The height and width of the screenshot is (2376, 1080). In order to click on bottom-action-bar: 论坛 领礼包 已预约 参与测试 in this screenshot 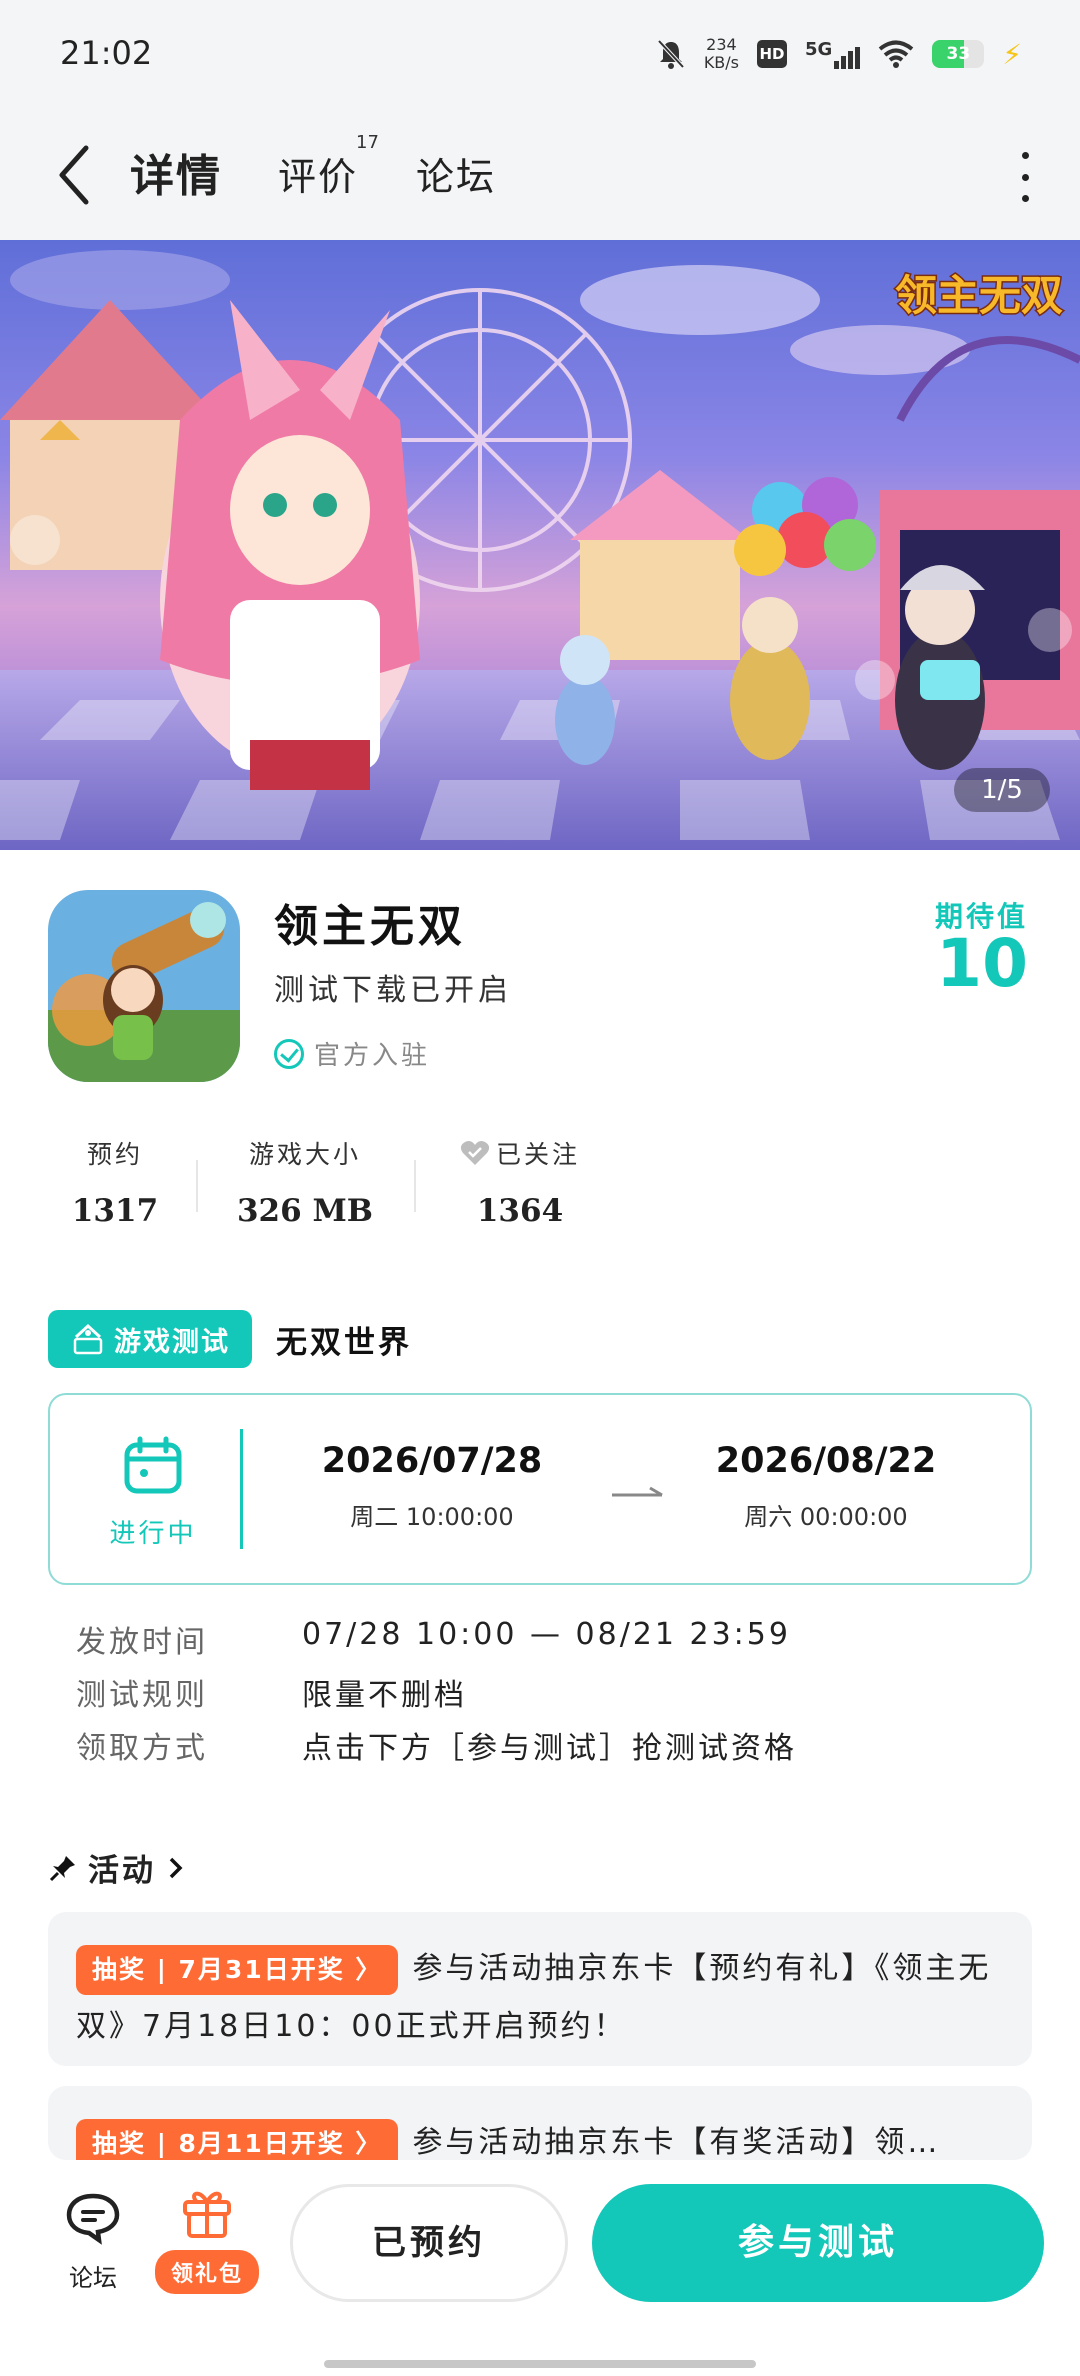, I will do `click(540, 2268)`.